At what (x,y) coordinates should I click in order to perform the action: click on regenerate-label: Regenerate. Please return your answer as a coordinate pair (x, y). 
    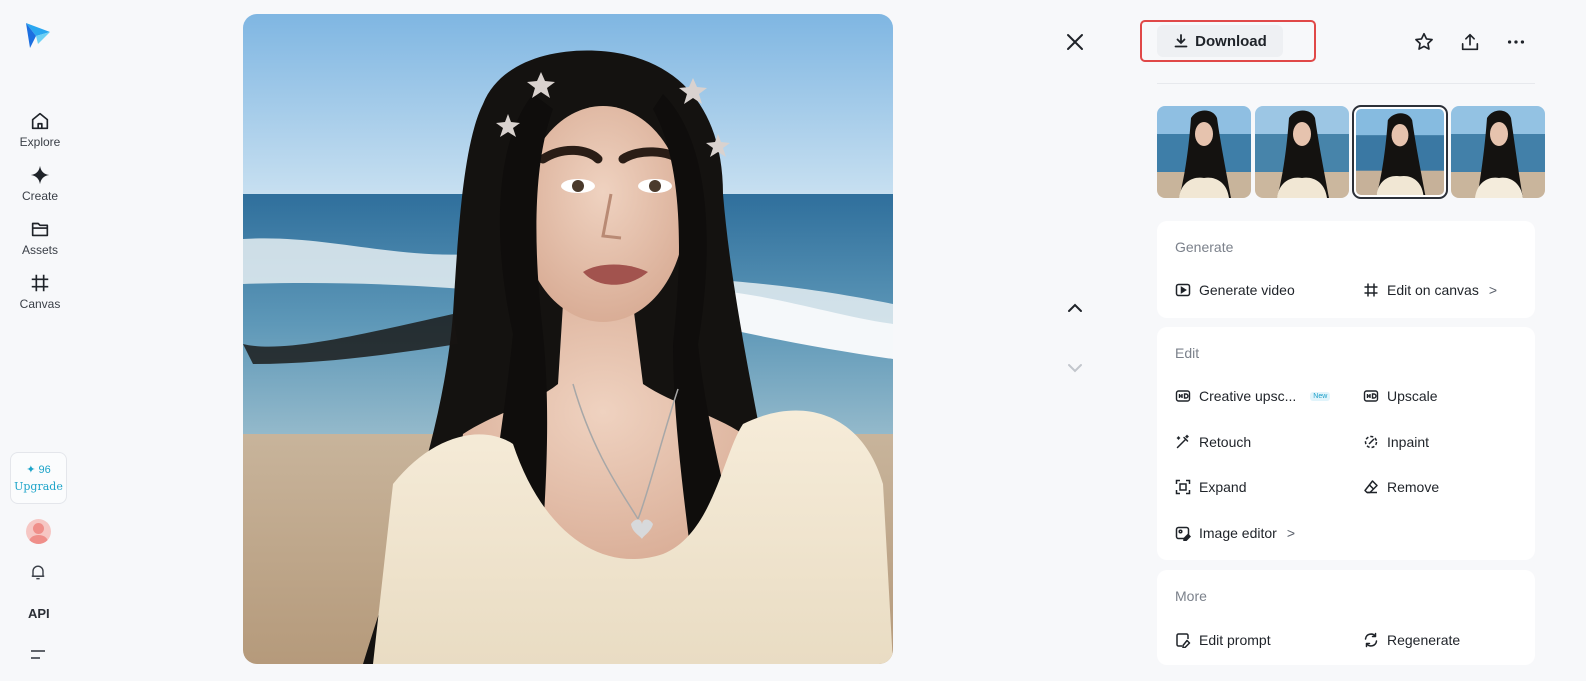
    Looking at the image, I should click on (1424, 640).